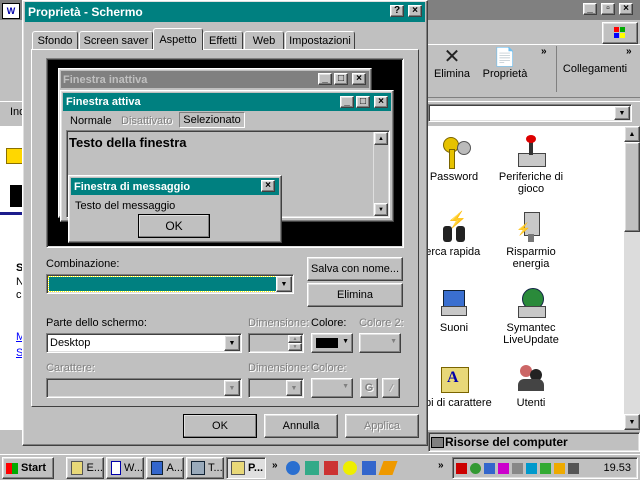  I want to click on font-size-dropdown-button: ▼, so click(294, 388).